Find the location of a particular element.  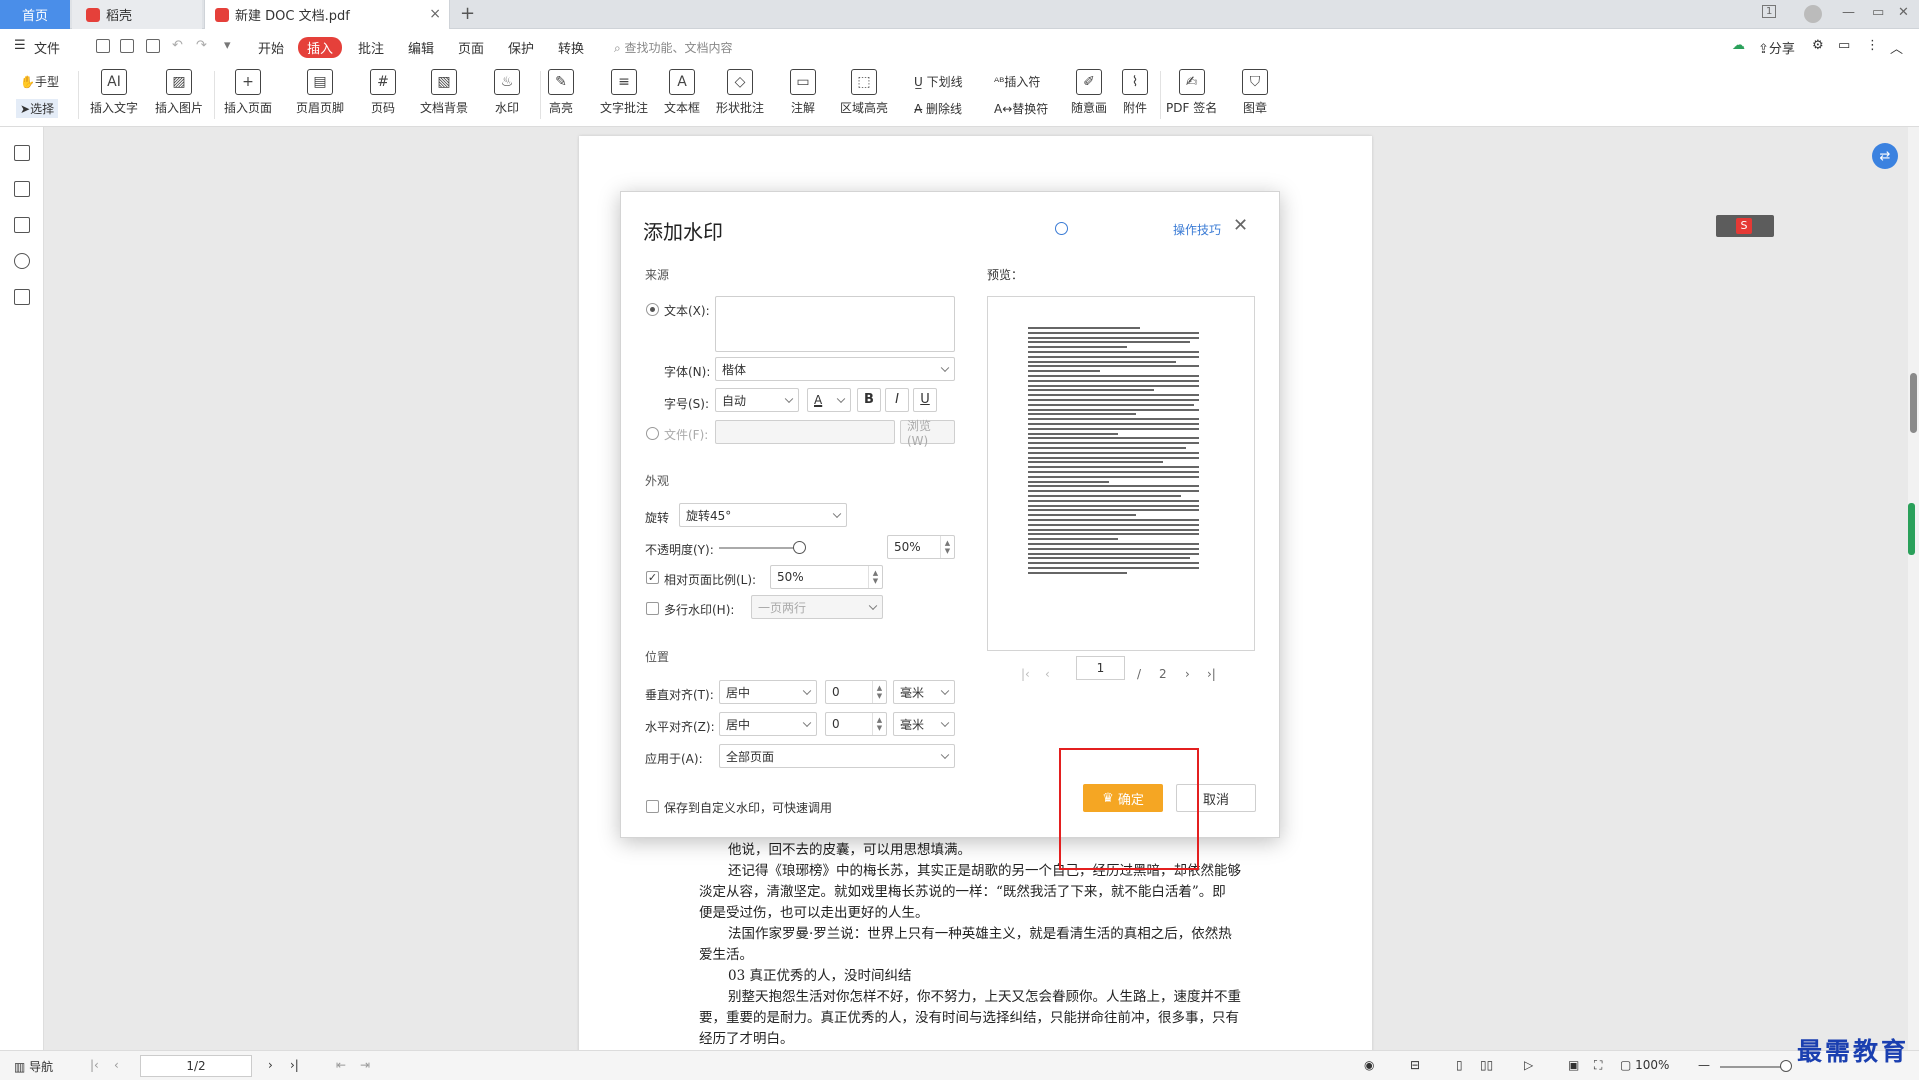

watermark-button: ♨ 水印 is located at coordinates (507, 92).